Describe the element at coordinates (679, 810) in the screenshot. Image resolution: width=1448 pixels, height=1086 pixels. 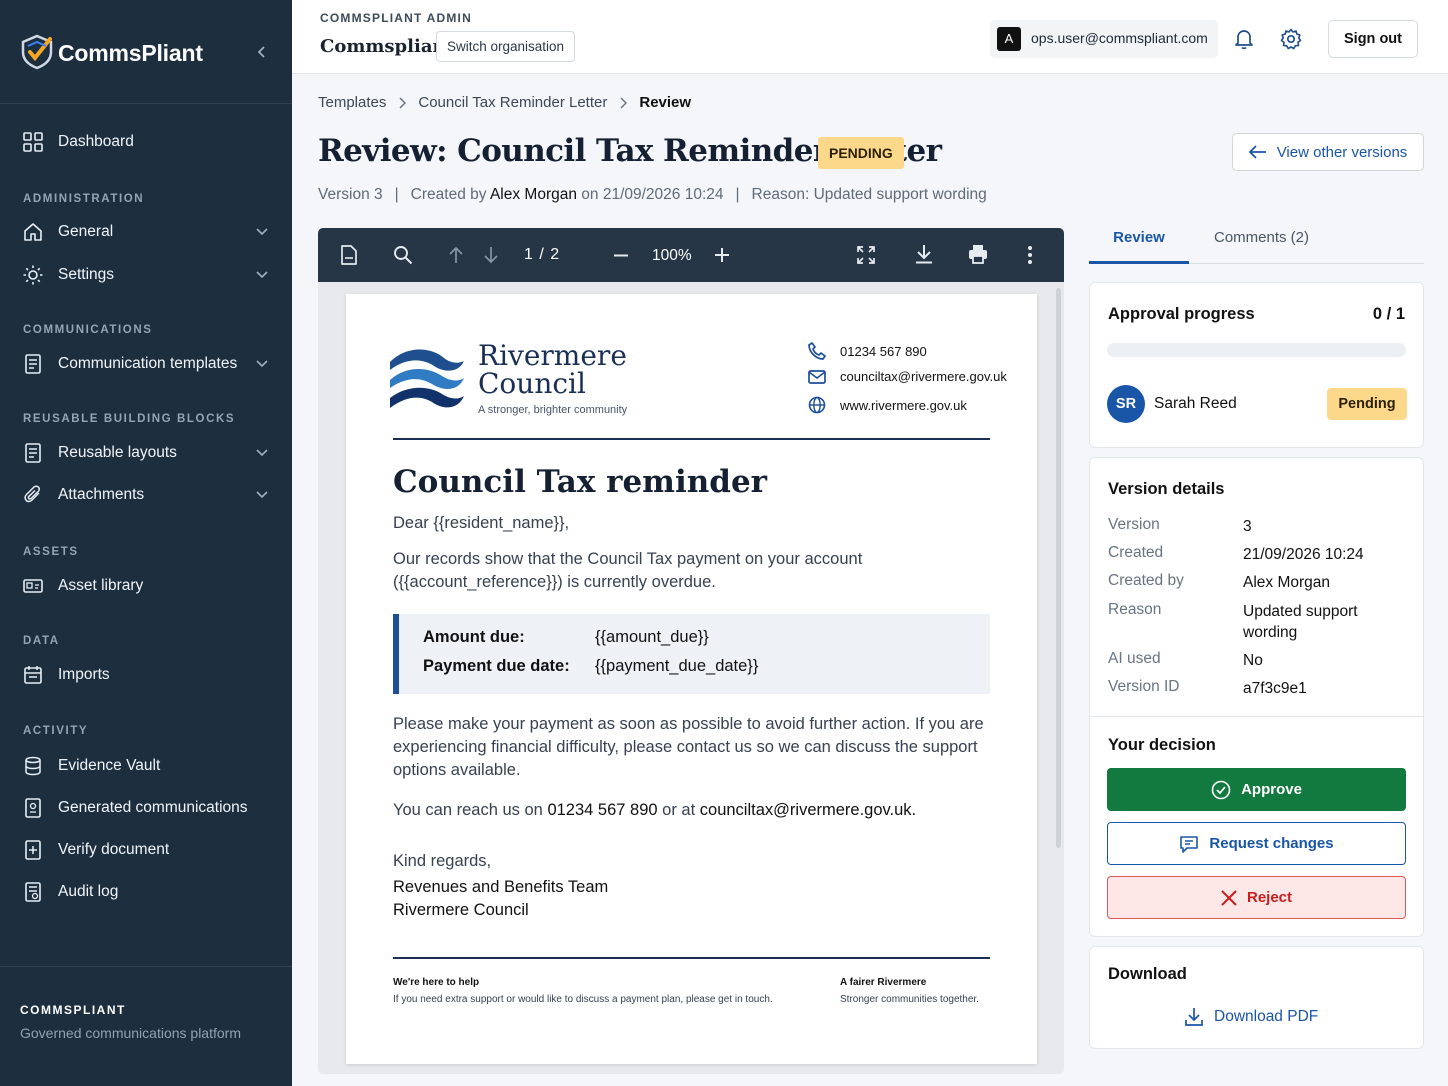
I see `paragraph-3-mid: or at` at that location.